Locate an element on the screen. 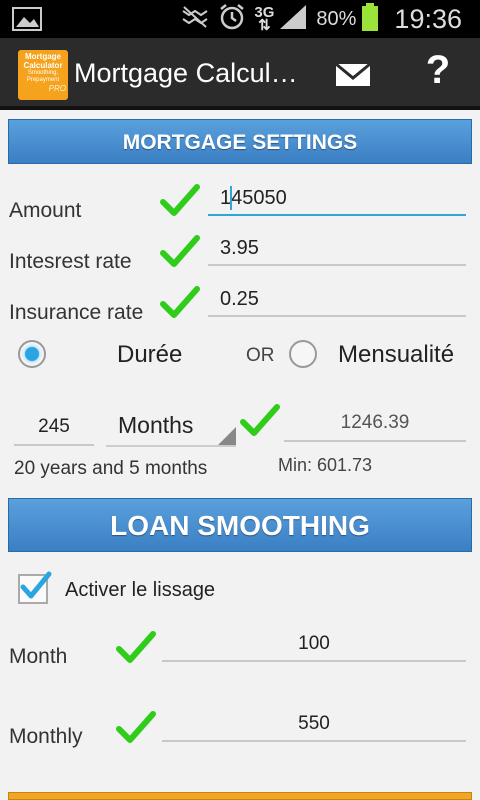  checkmark-icon is located at coordinates (36, 585).